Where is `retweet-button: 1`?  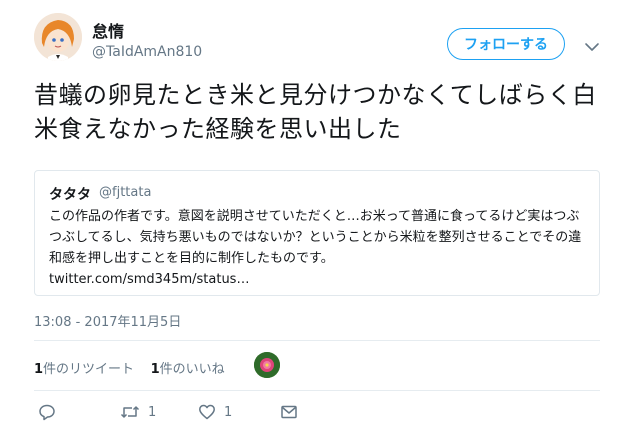 retweet-button: 1 is located at coordinates (138, 412).